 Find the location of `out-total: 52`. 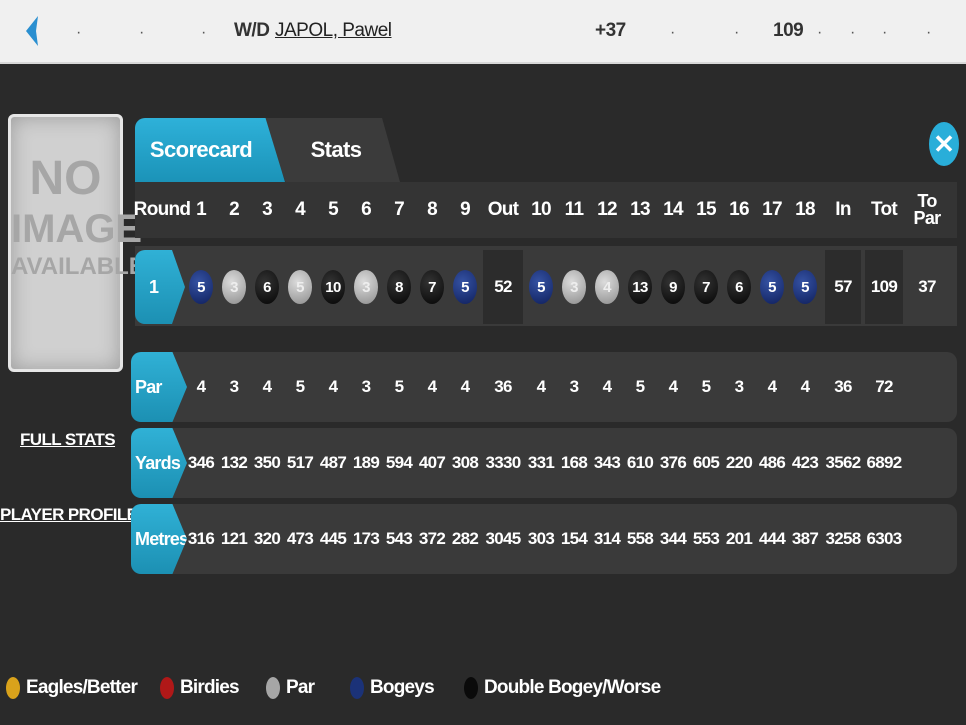

out-total: 52 is located at coordinates (503, 287).